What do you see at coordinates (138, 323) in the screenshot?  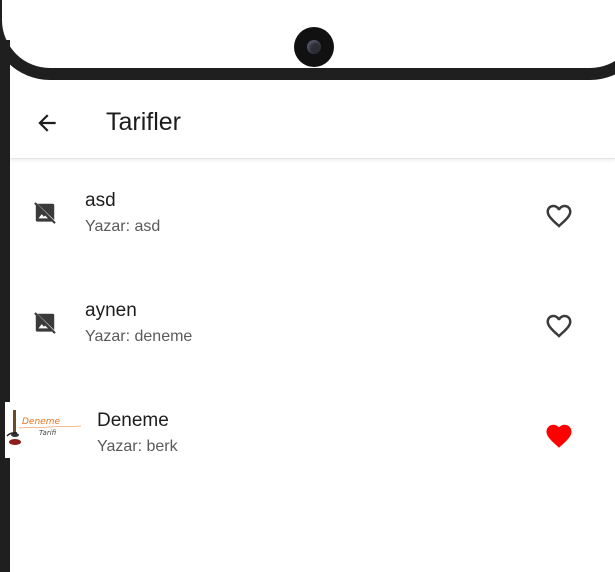 I see `recipe-text: aynen Yazar: deneme` at bounding box center [138, 323].